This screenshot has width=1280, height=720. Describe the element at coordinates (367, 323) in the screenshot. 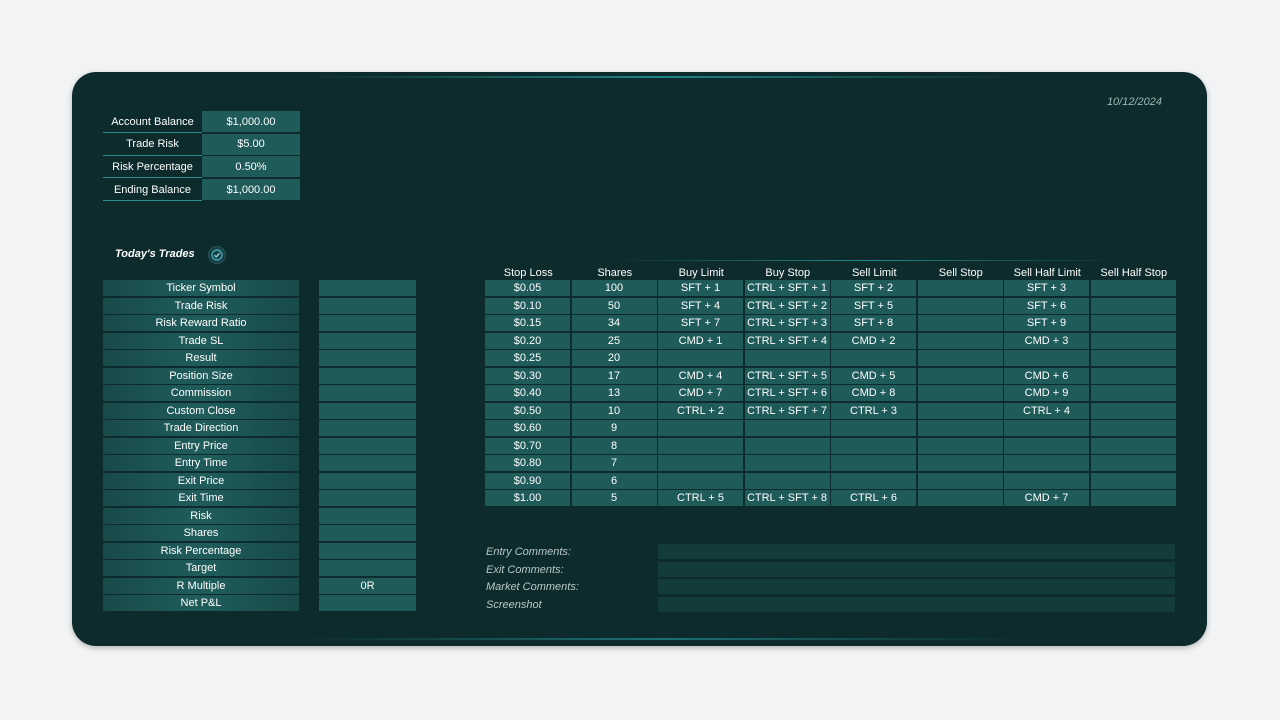

I see `field-value-risk-reward-ratio` at that location.